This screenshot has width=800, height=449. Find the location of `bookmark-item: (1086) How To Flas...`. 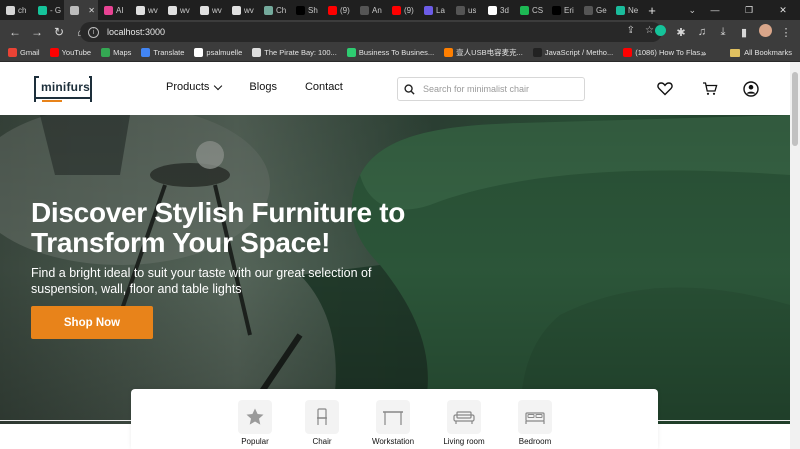

bookmark-item: (1086) How To Flas... is located at coordinates (664, 52).